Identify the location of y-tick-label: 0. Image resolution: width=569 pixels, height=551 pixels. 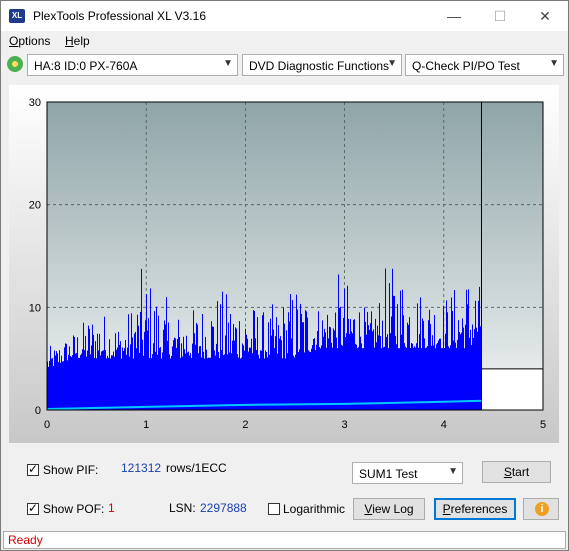
(38, 411).